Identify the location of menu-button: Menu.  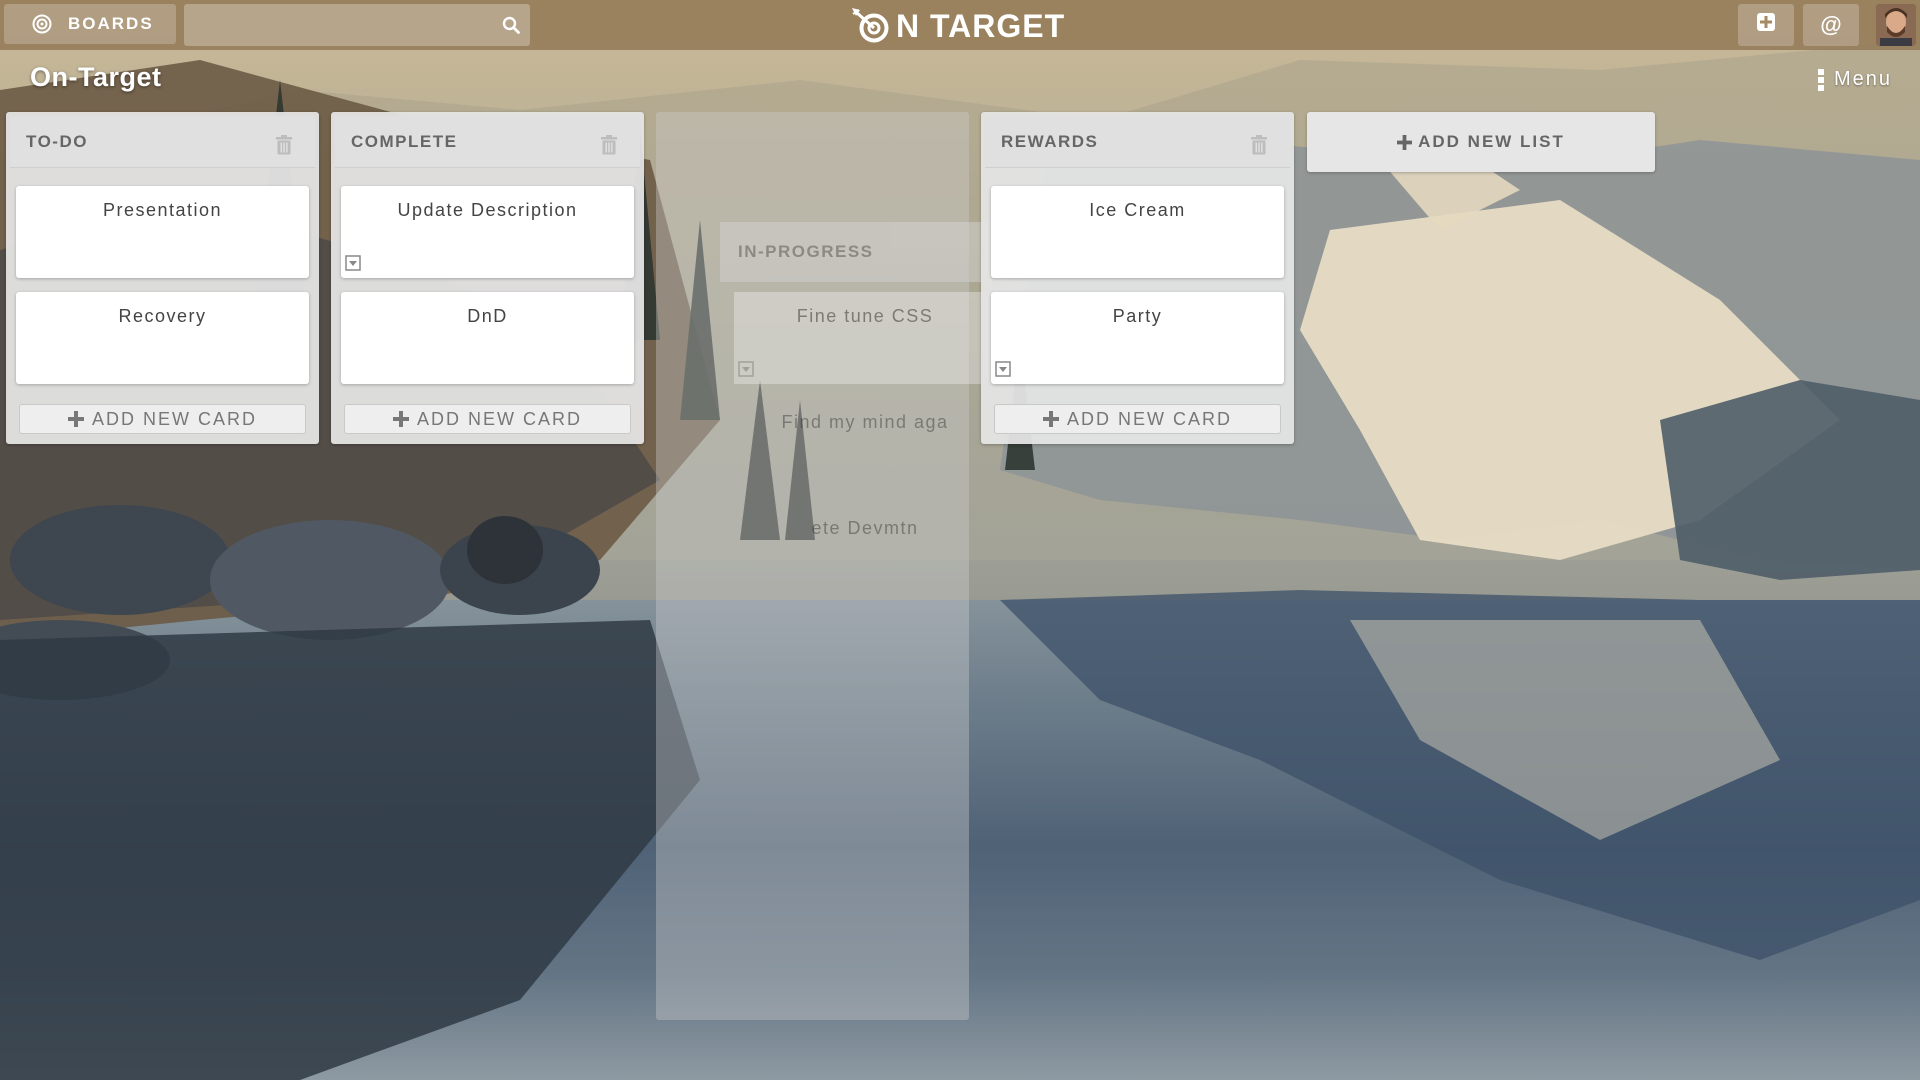
(1855, 79).